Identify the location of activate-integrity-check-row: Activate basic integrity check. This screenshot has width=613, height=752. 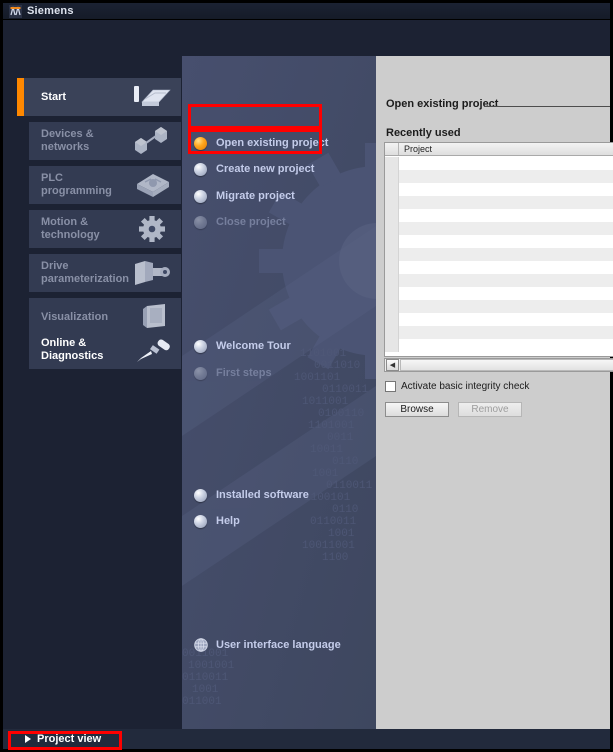
(457, 386).